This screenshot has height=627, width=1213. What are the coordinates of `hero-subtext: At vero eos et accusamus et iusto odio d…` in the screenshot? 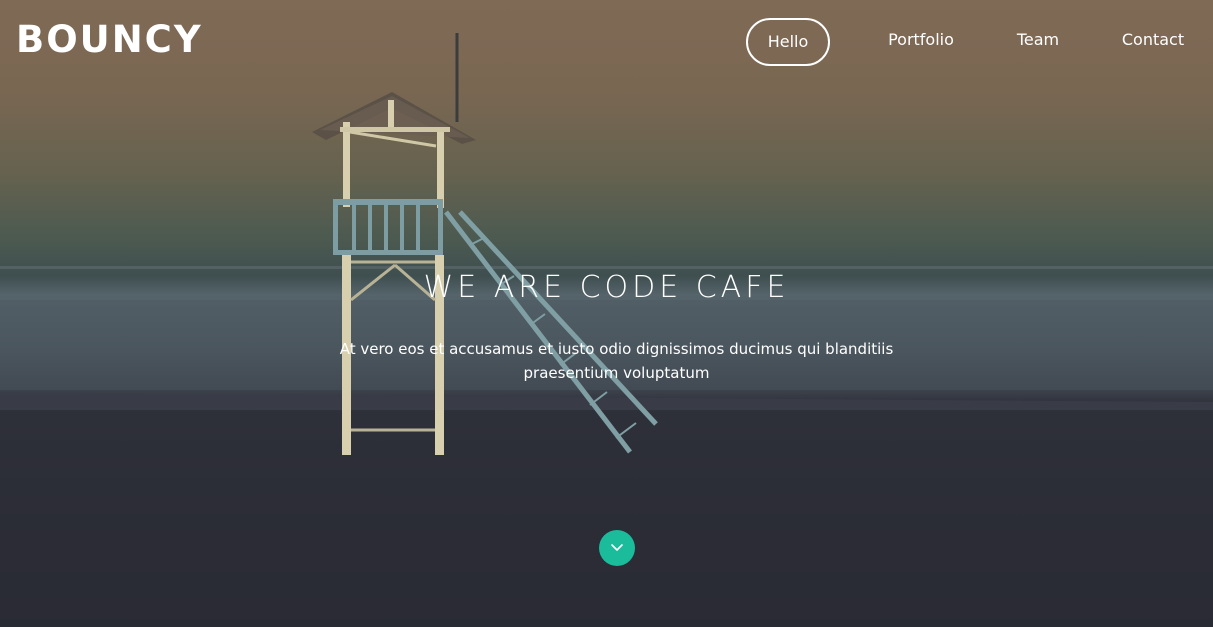 It's located at (616, 361).